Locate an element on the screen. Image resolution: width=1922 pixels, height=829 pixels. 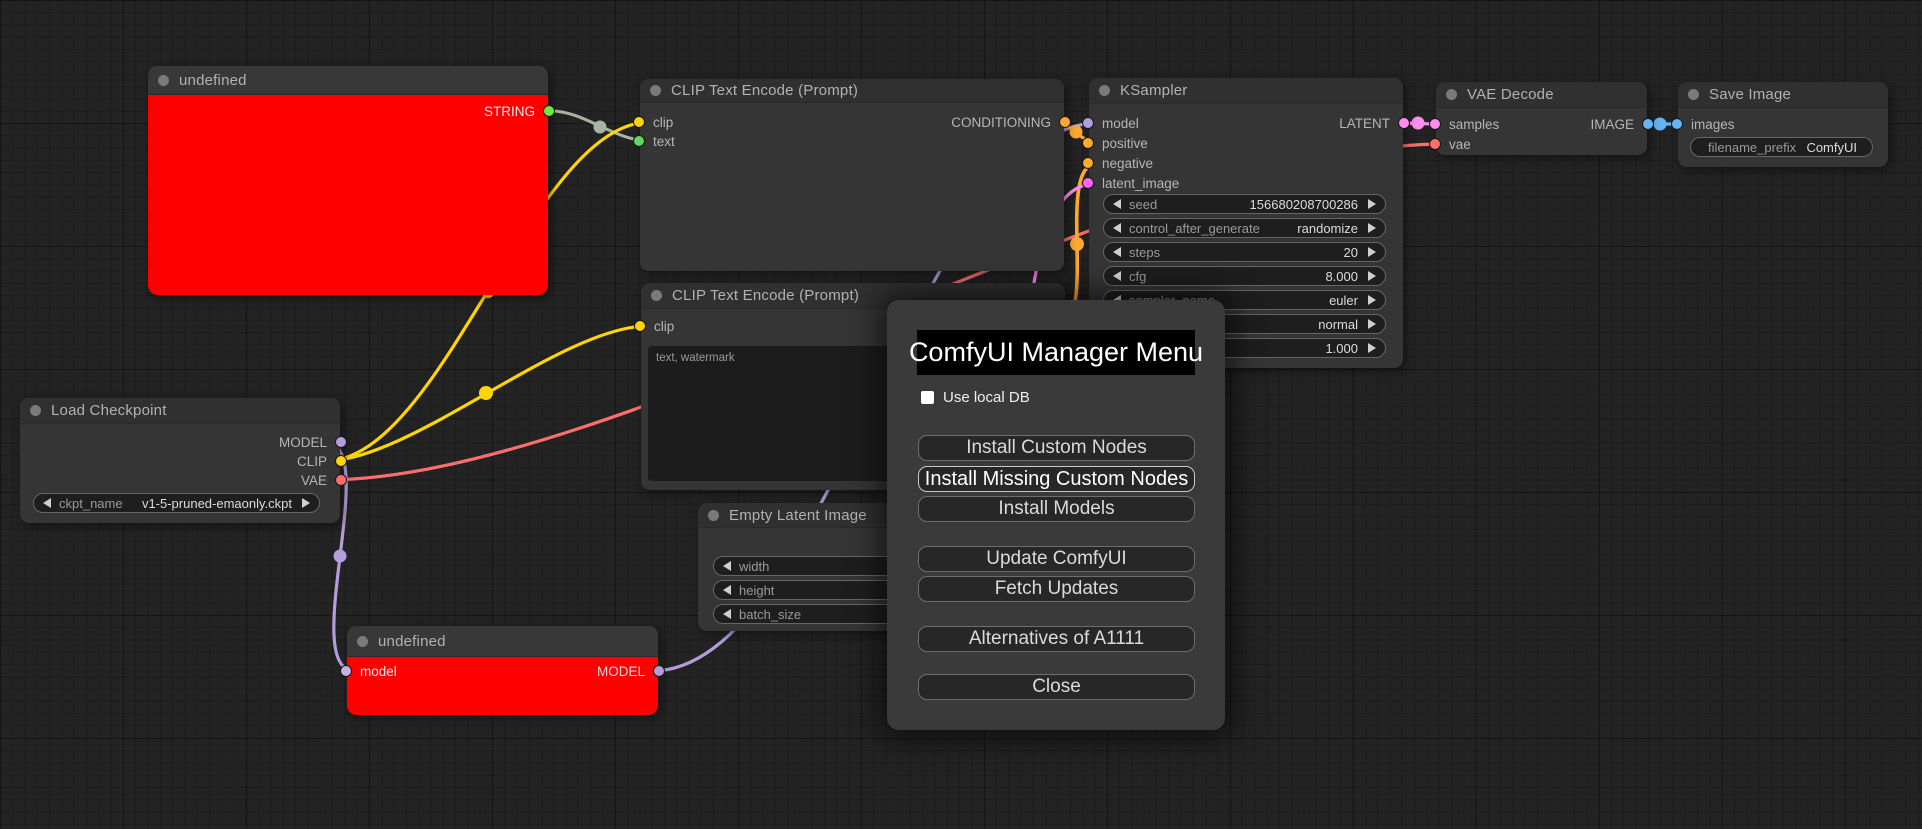
node-title-bar: Save Image is located at coordinates (1783, 95).